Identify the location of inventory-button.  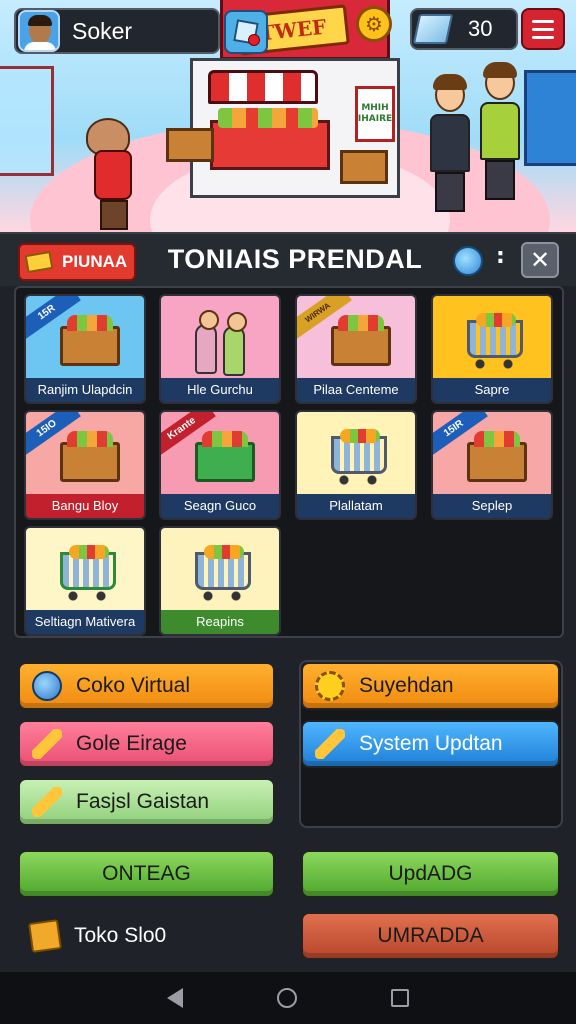
(246, 32).